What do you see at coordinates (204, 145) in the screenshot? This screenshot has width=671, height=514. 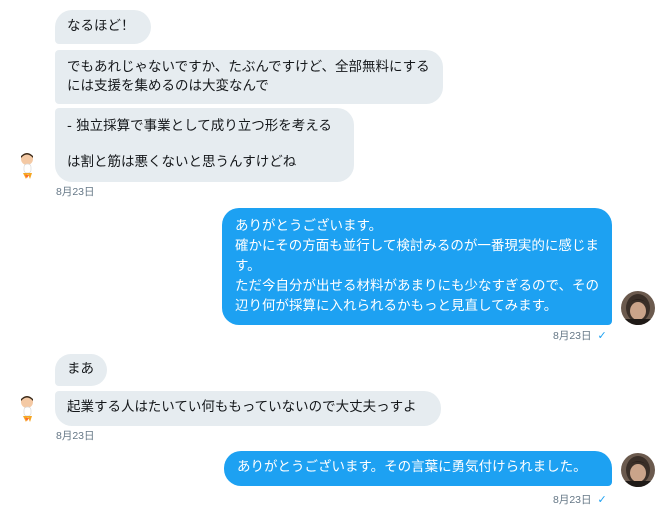 I see `message-bubble-incoming: - 独立採算で事業として成り立つ形を考える は割と筋は悪くないと思うんすけどね` at bounding box center [204, 145].